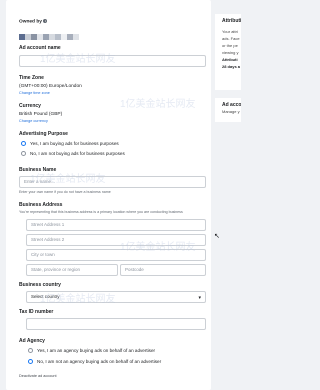  I want to click on attribution-setting-label: Attributi, so click(230, 59).